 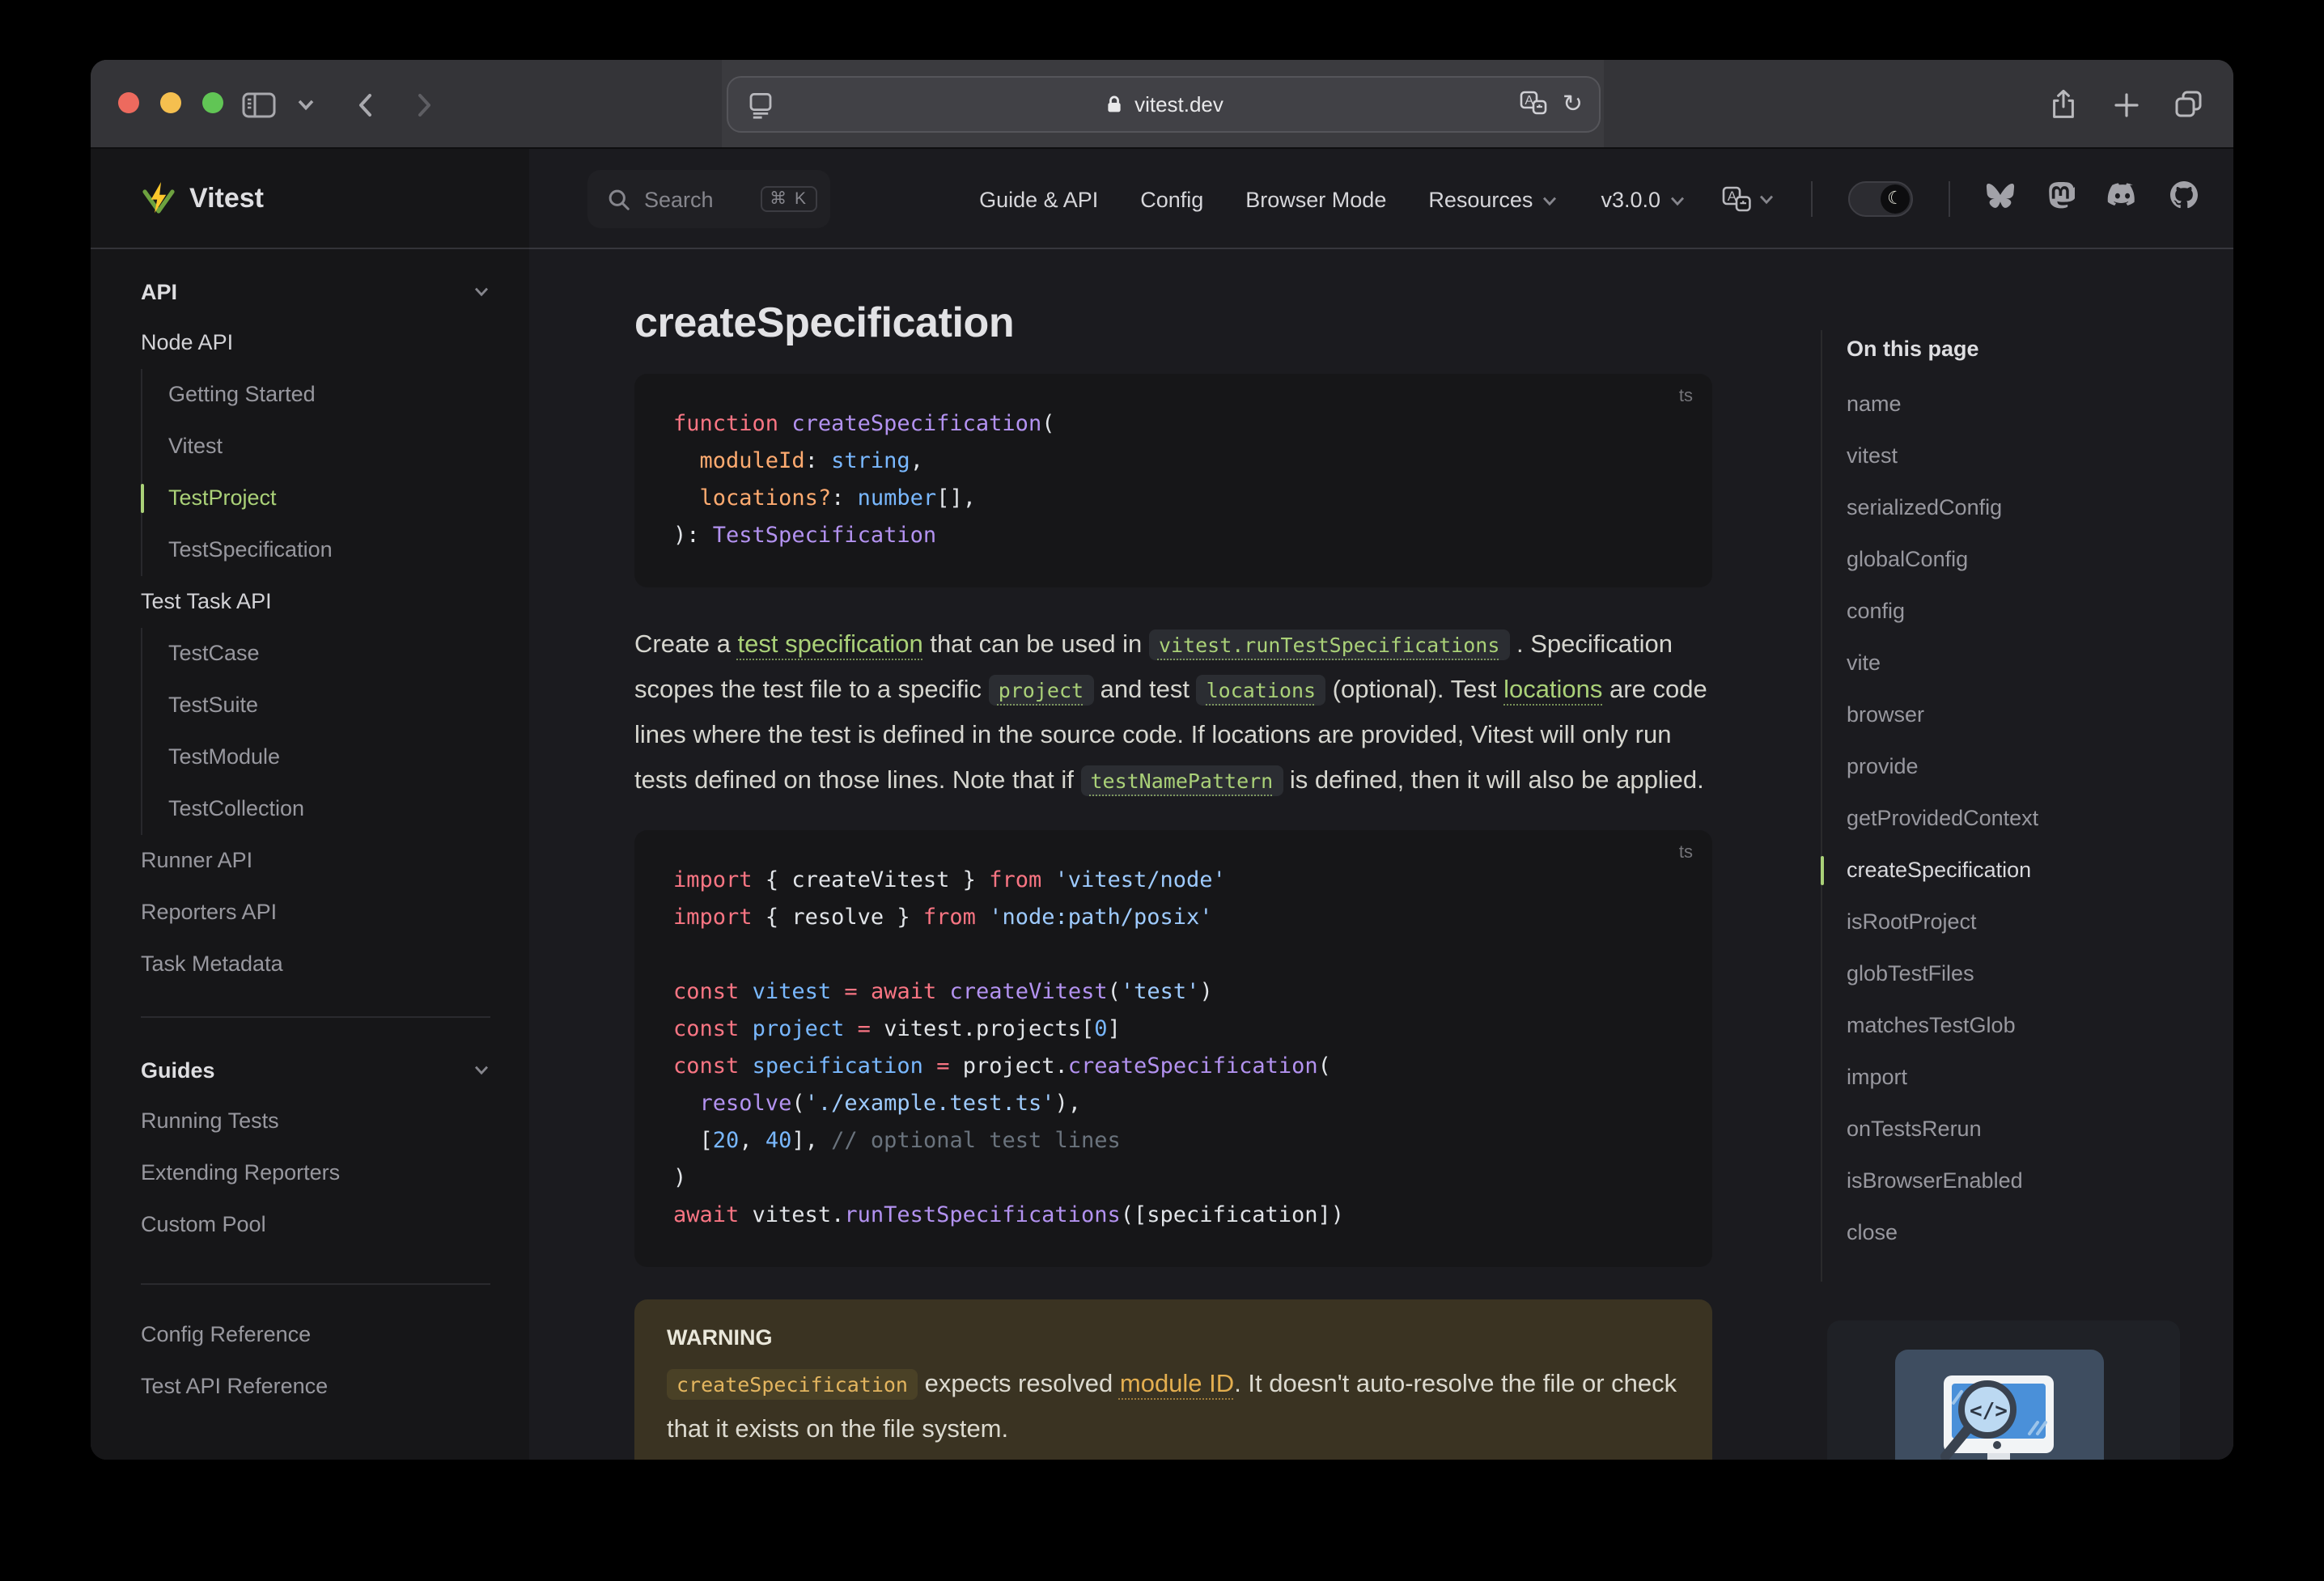 What do you see at coordinates (864, 424) in the screenshot?
I see `code-line: function createSpecification(` at bounding box center [864, 424].